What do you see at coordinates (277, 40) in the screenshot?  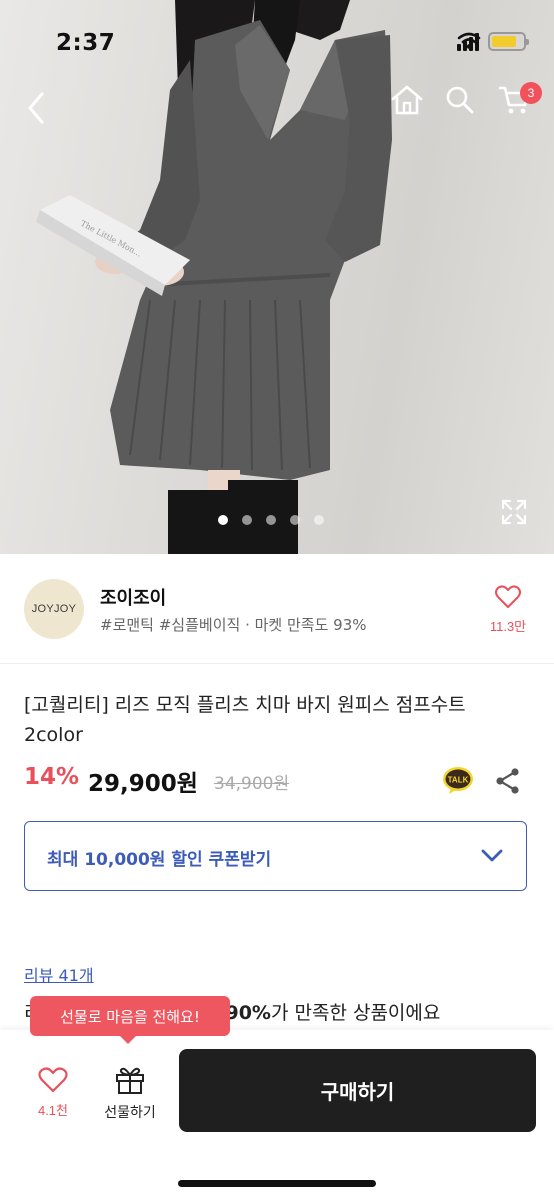 I see `status-bar: 2:37` at bounding box center [277, 40].